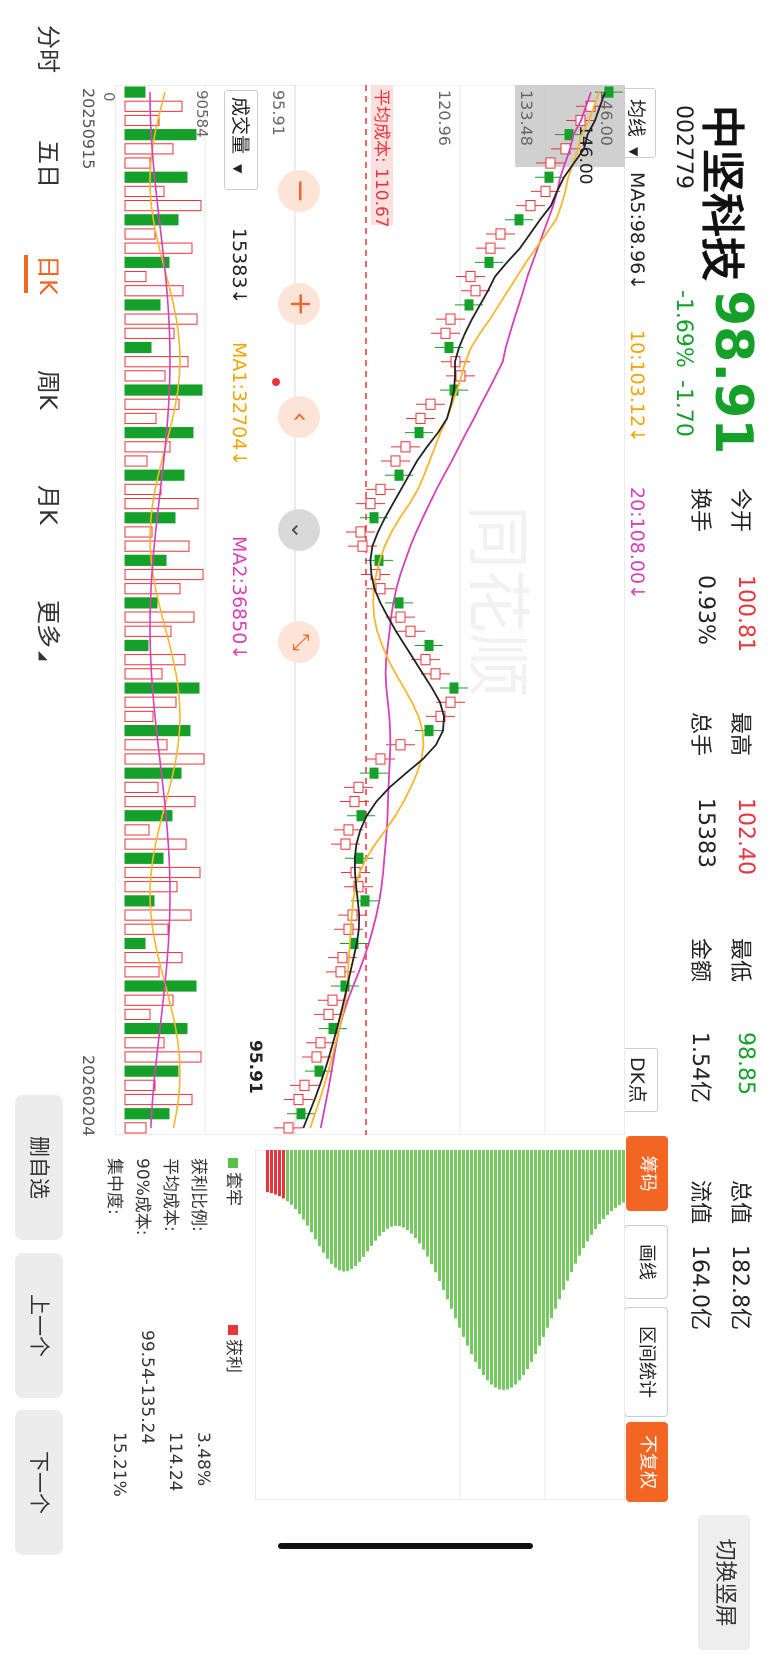 The width and height of the screenshot is (768, 1663). Describe the element at coordinates (239, 404) in the screenshot. I see `legend-vol-ma1: MA1:32704↓` at that location.